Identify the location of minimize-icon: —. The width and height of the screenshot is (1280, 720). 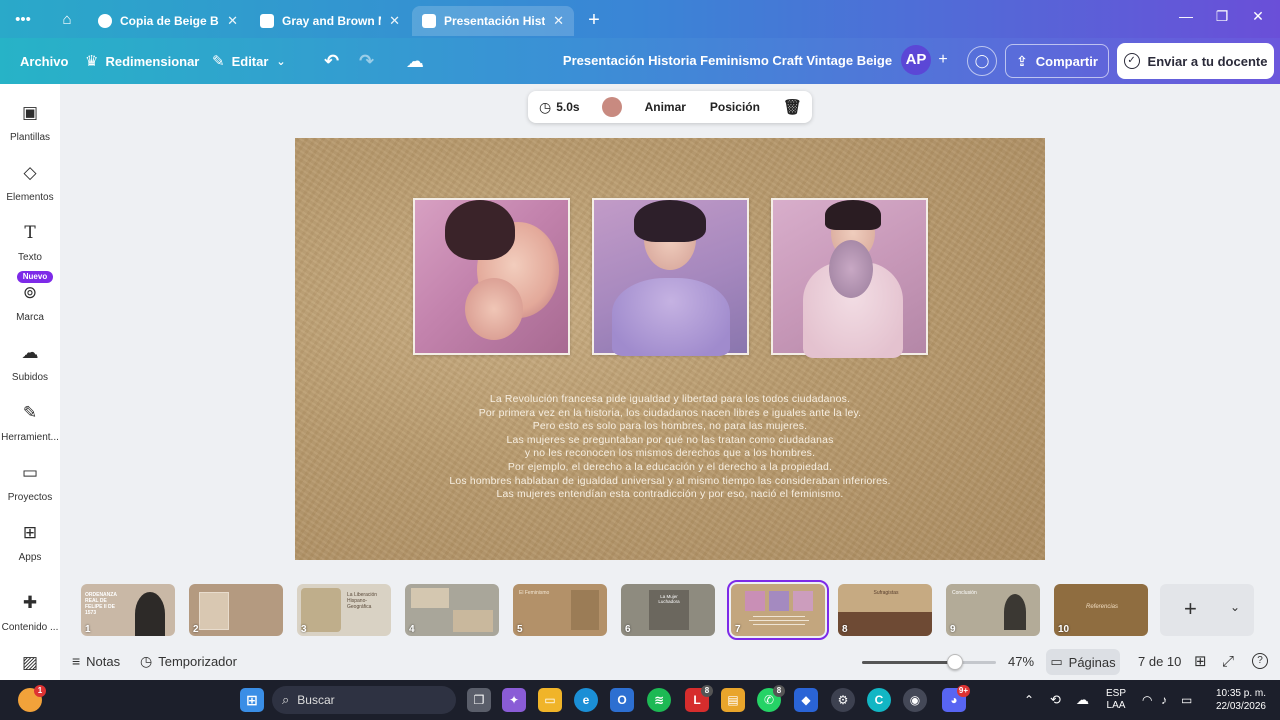
(1186, 16).